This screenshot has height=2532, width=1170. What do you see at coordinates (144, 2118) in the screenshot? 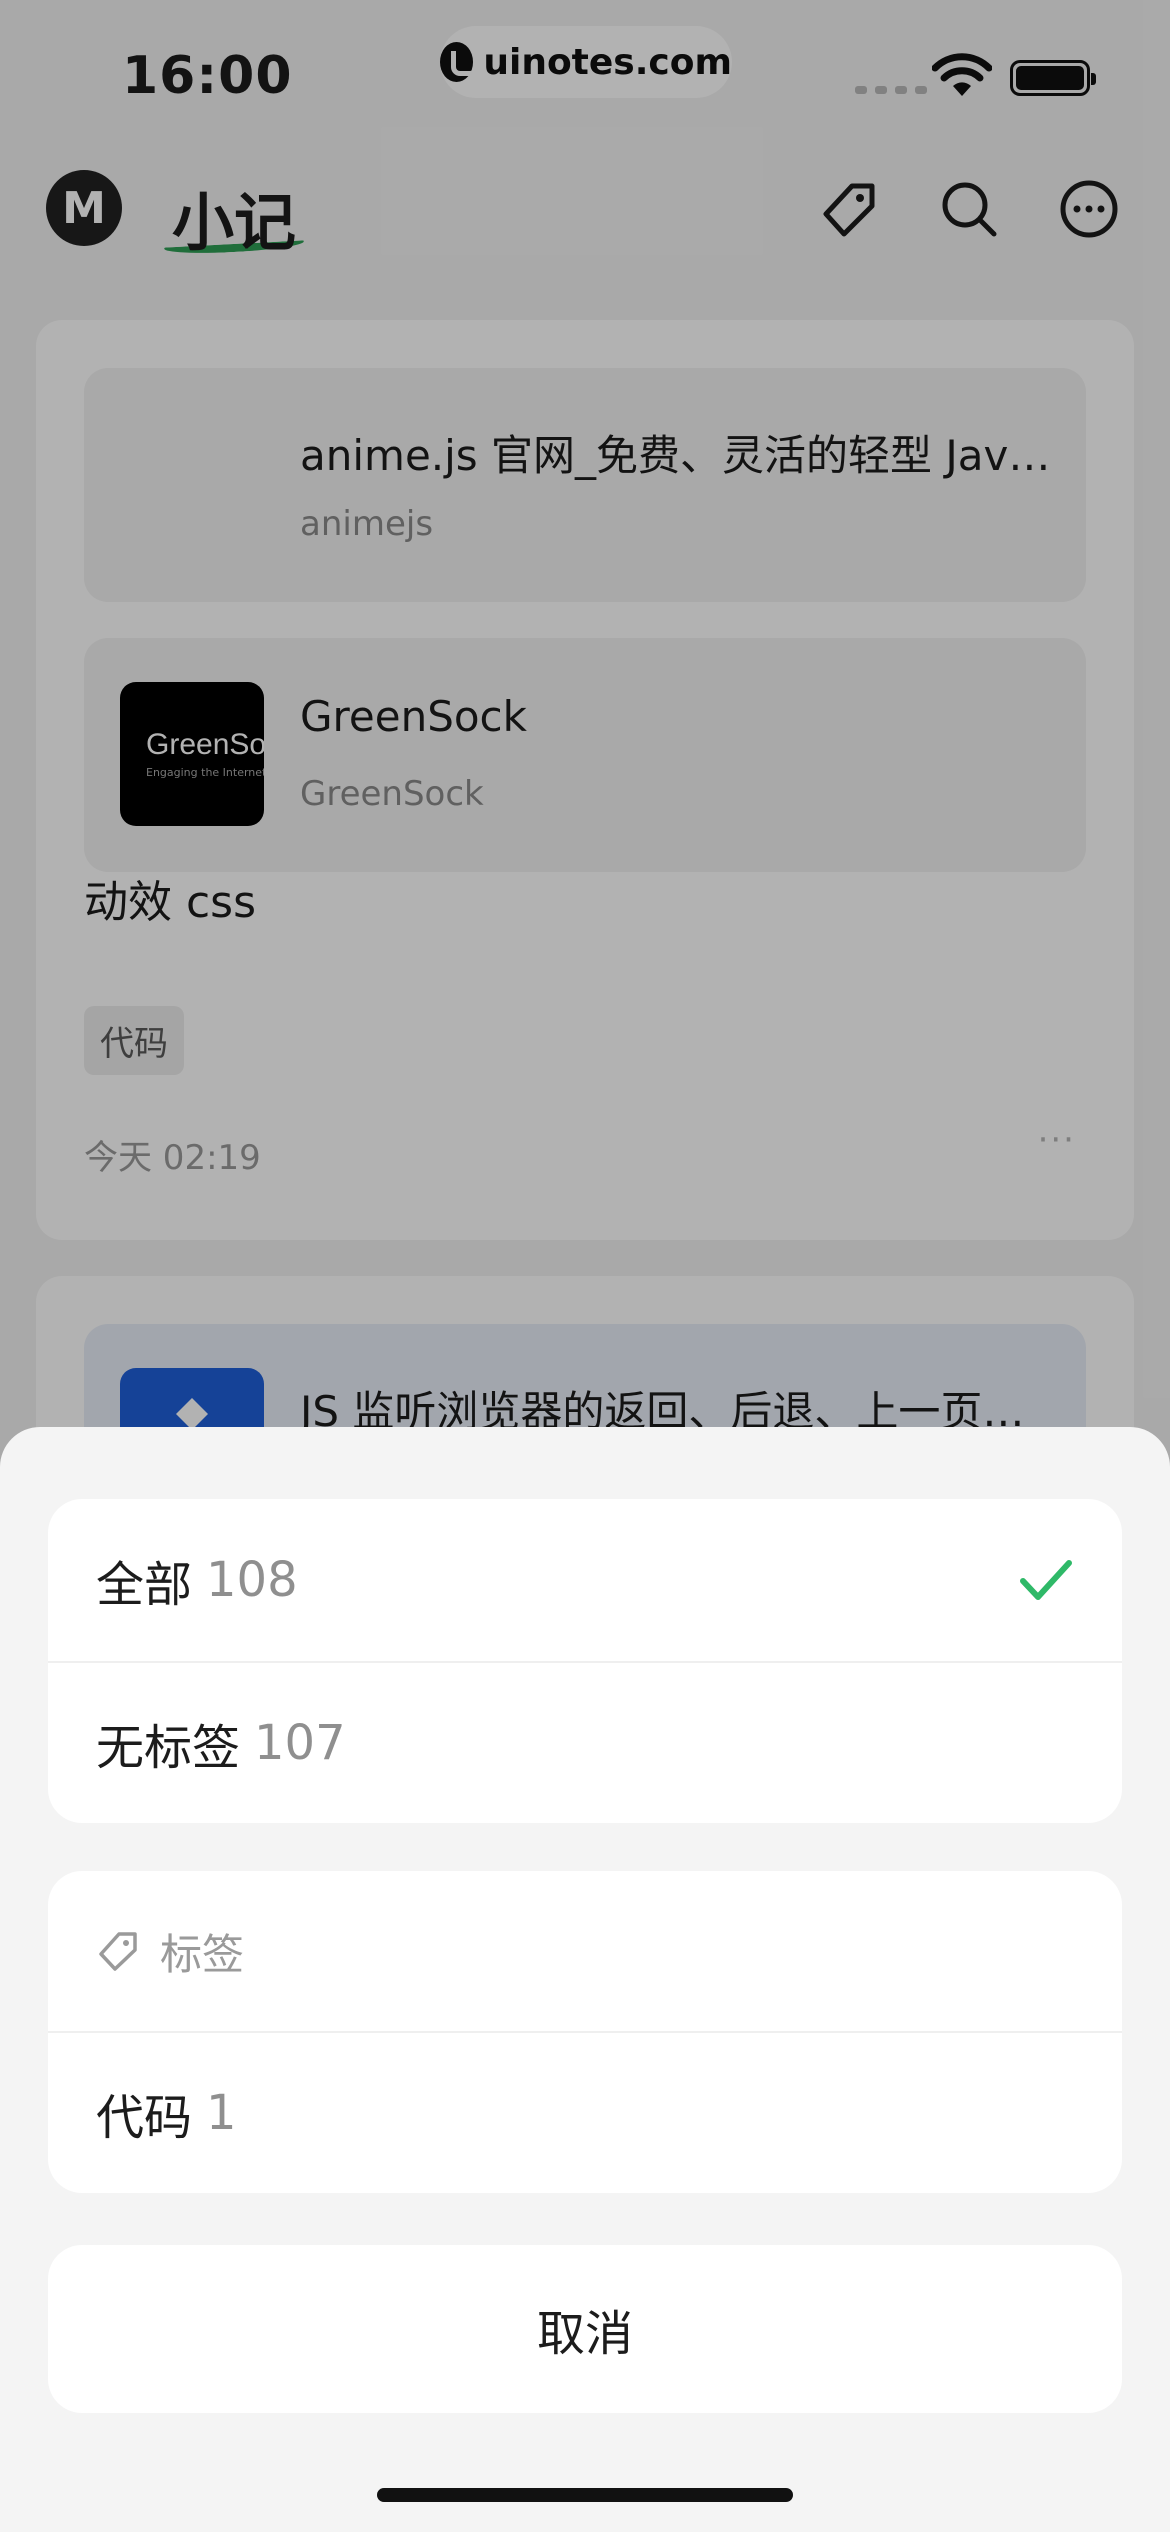
I see `tag-row-label: 代码` at bounding box center [144, 2118].